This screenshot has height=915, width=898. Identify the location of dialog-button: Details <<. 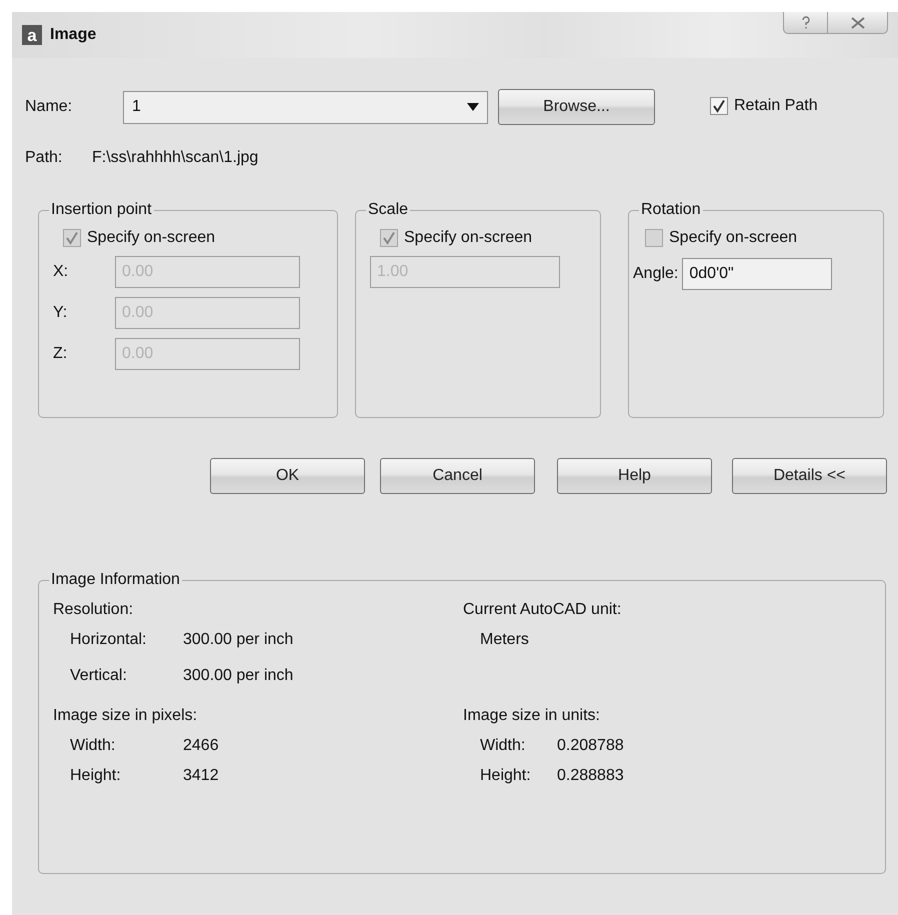
(809, 476).